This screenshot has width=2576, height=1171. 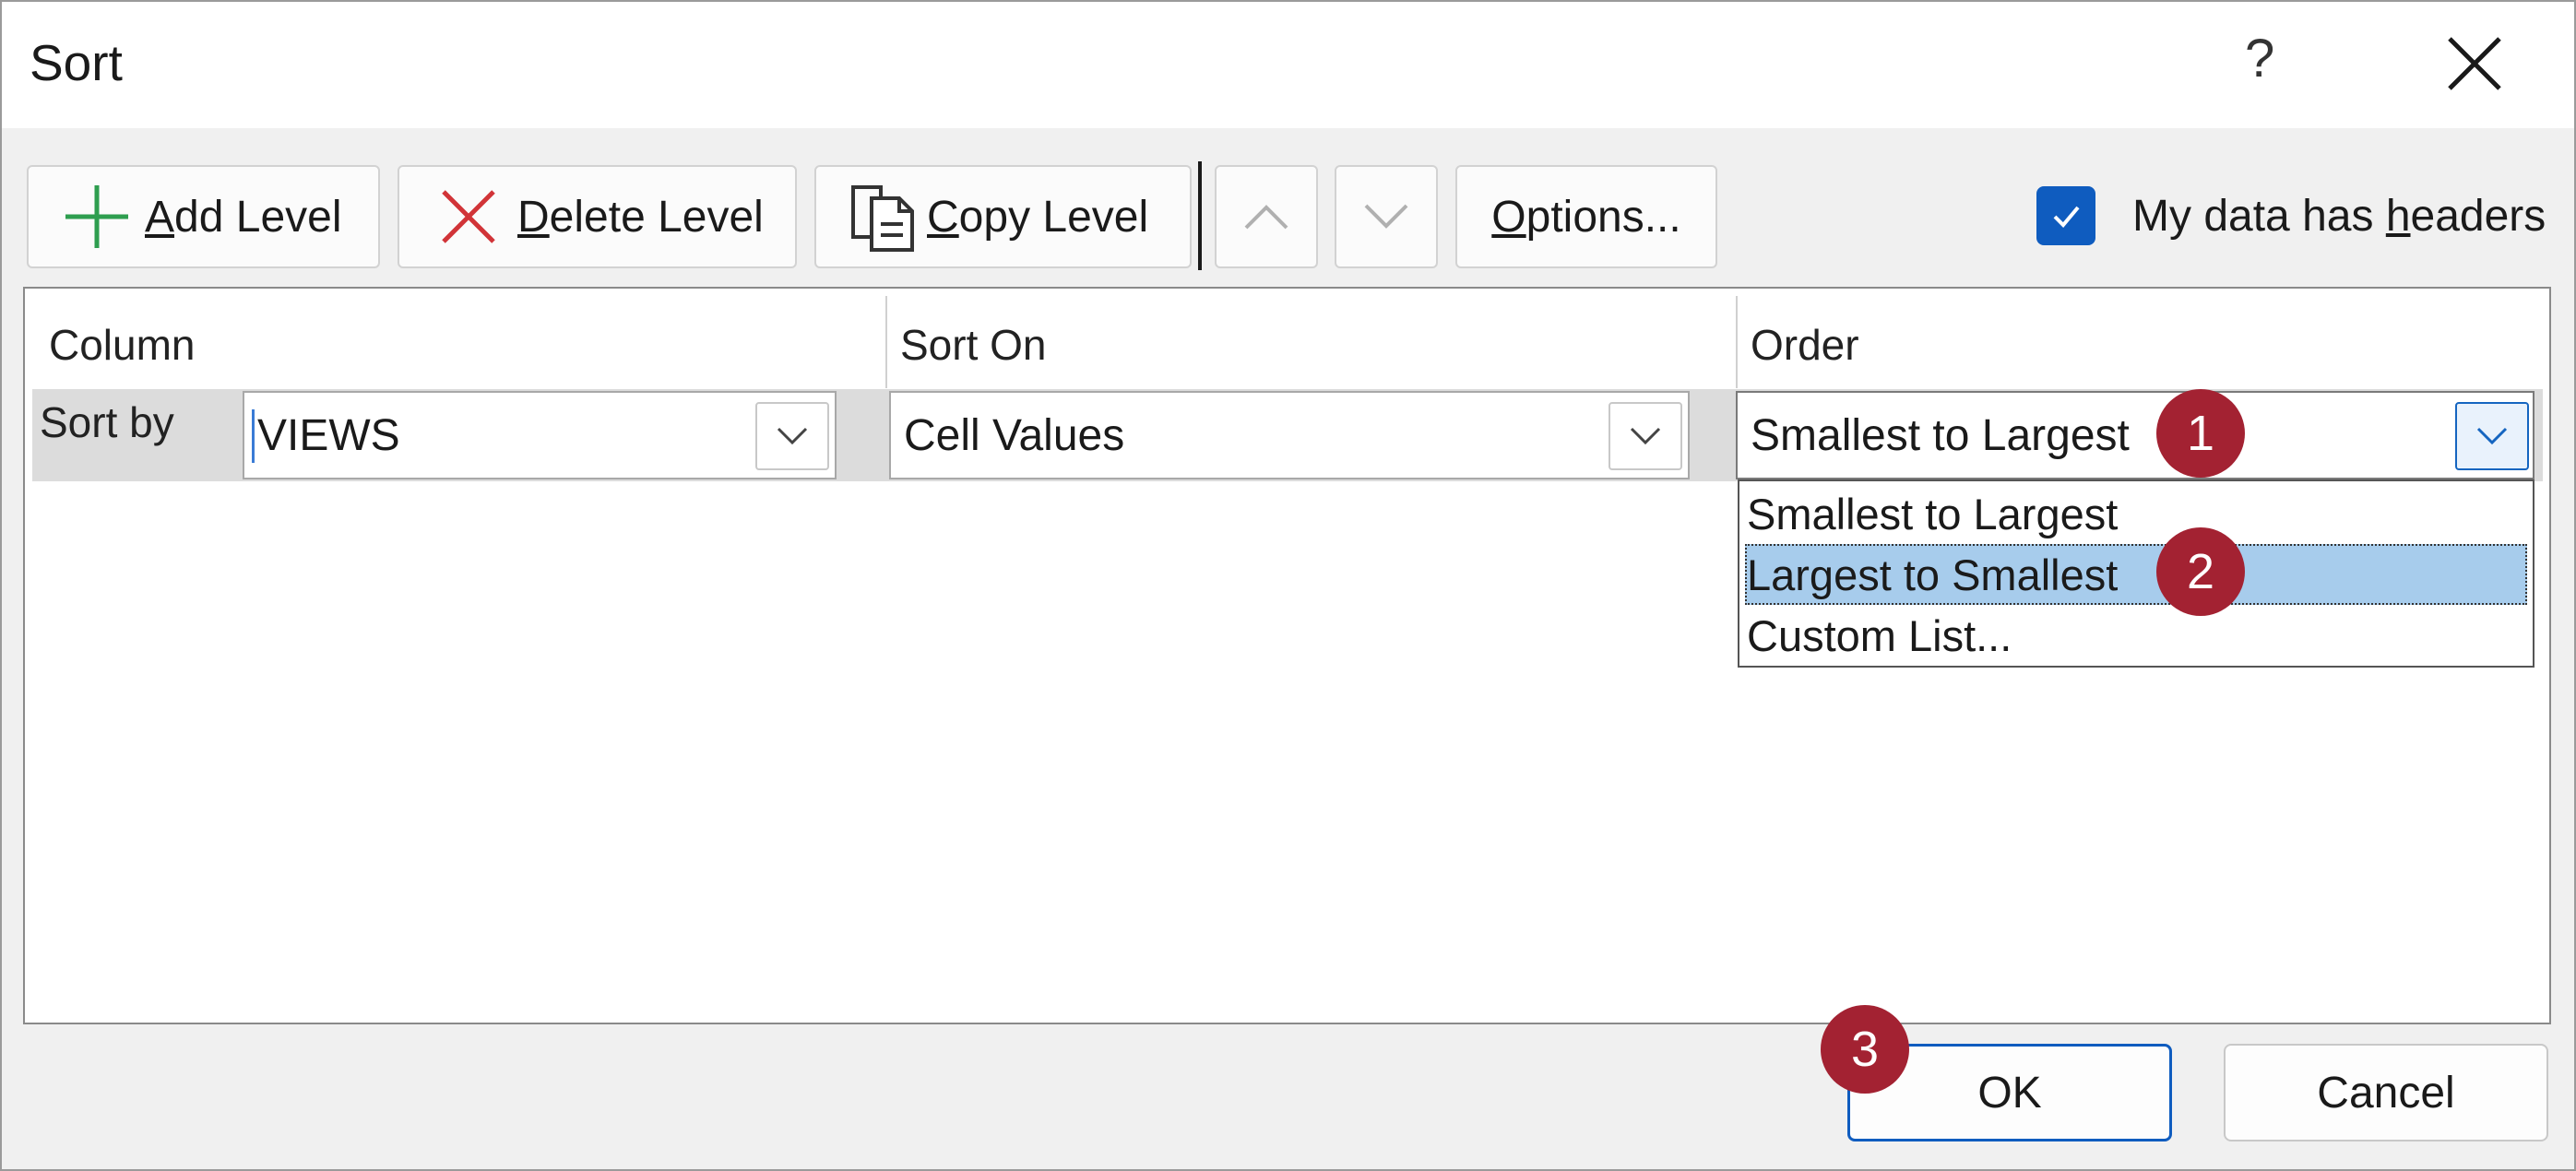 What do you see at coordinates (1288, 65) in the screenshot?
I see `title-bar: Sort ?` at bounding box center [1288, 65].